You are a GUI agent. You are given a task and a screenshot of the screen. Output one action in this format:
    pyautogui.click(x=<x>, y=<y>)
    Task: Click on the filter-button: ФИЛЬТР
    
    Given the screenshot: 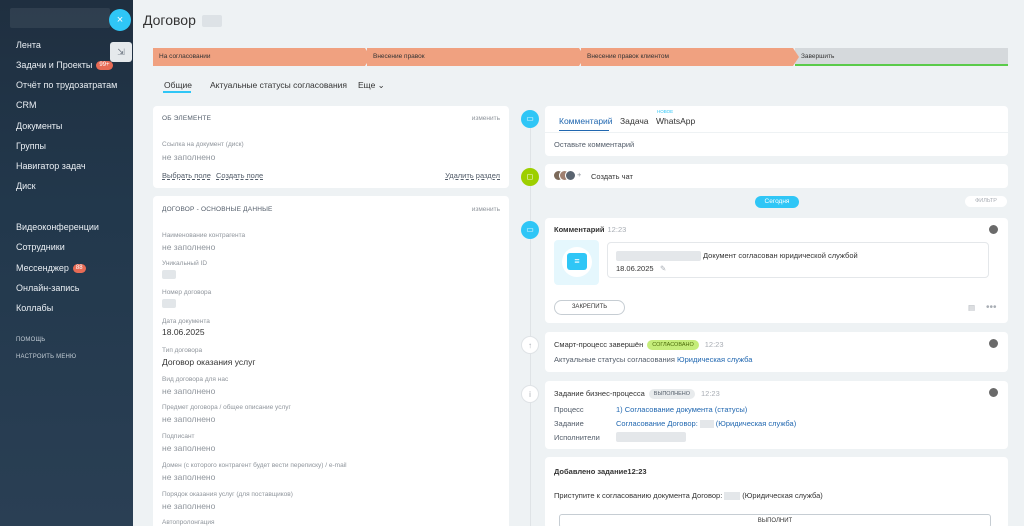 What is the action you would take?
    pyautogui.click(x=986, y=201)
    